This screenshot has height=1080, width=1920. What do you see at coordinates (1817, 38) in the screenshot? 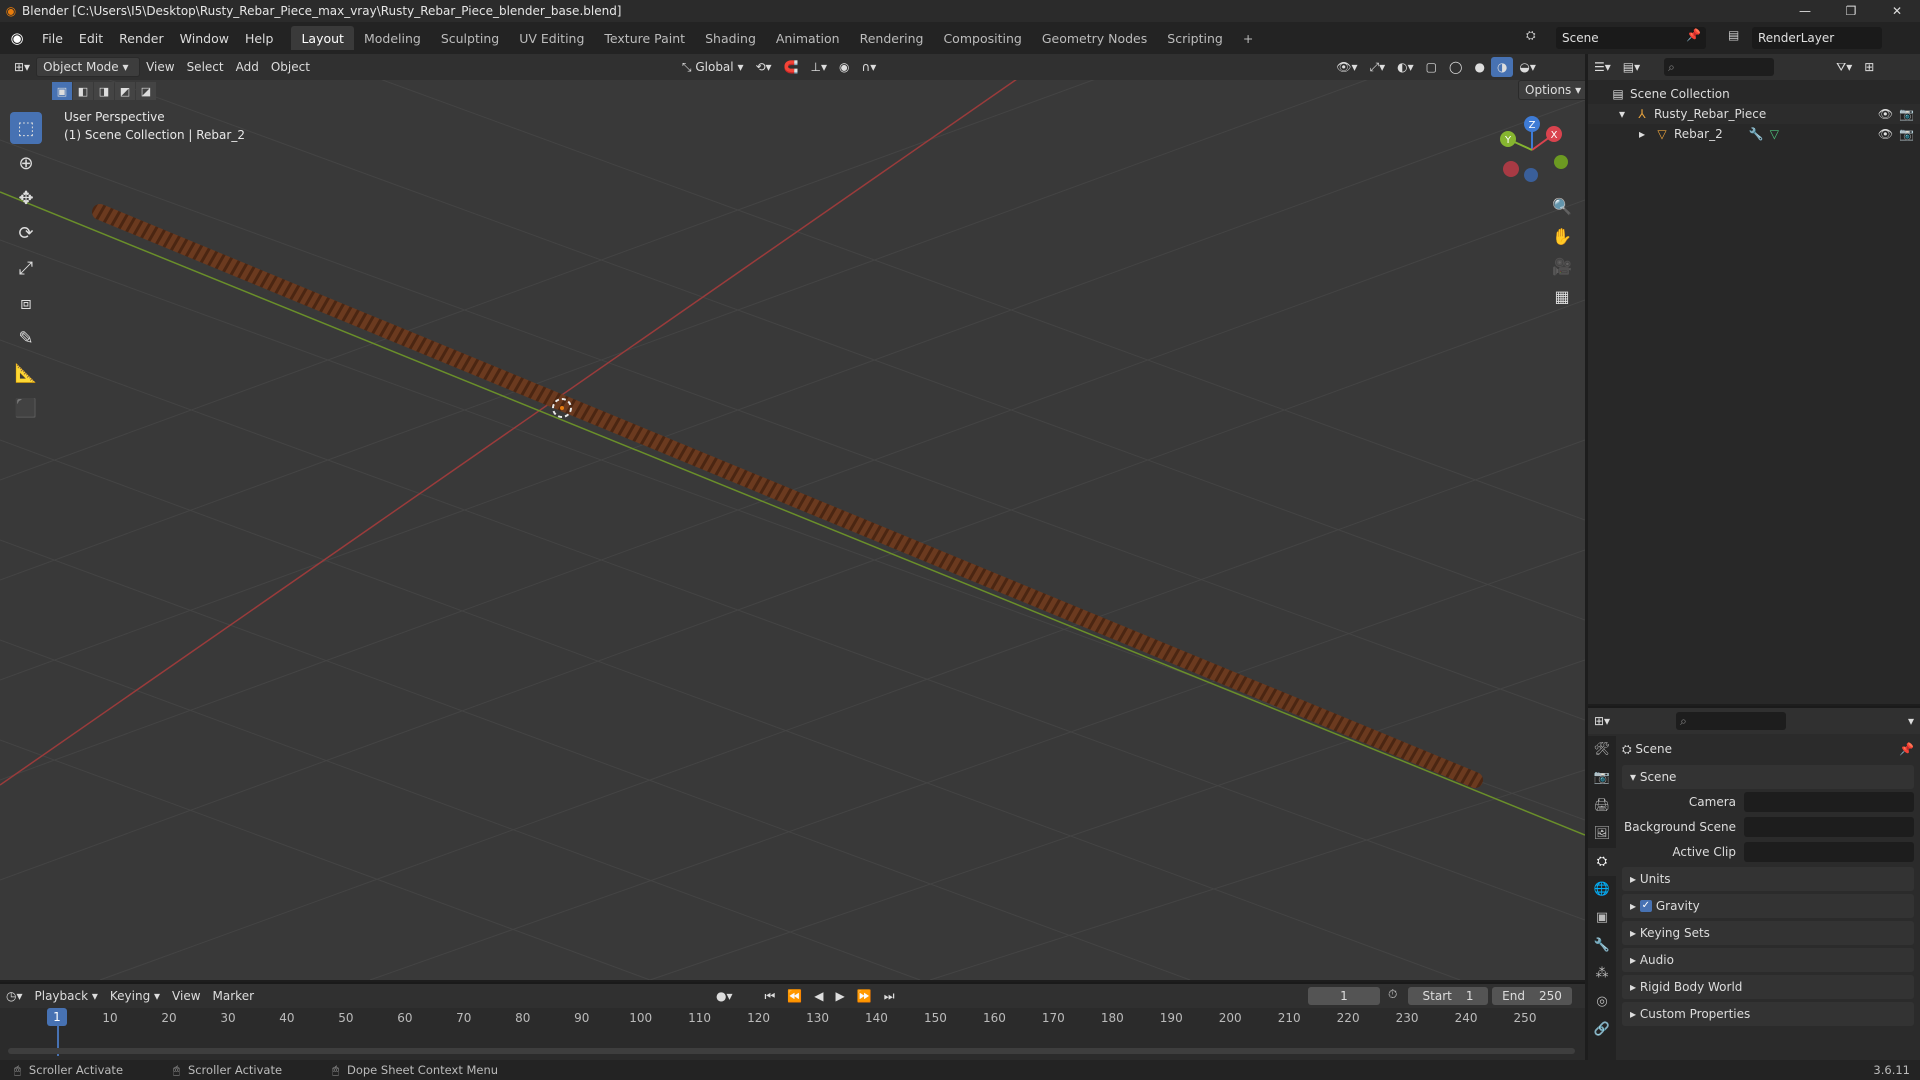
I see `render-layer-selector: RenderLayer` at bounding box center [1817, 38].